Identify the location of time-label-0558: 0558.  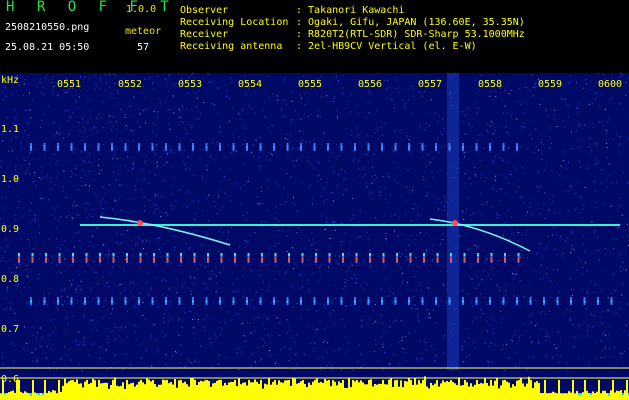
(490, 84).